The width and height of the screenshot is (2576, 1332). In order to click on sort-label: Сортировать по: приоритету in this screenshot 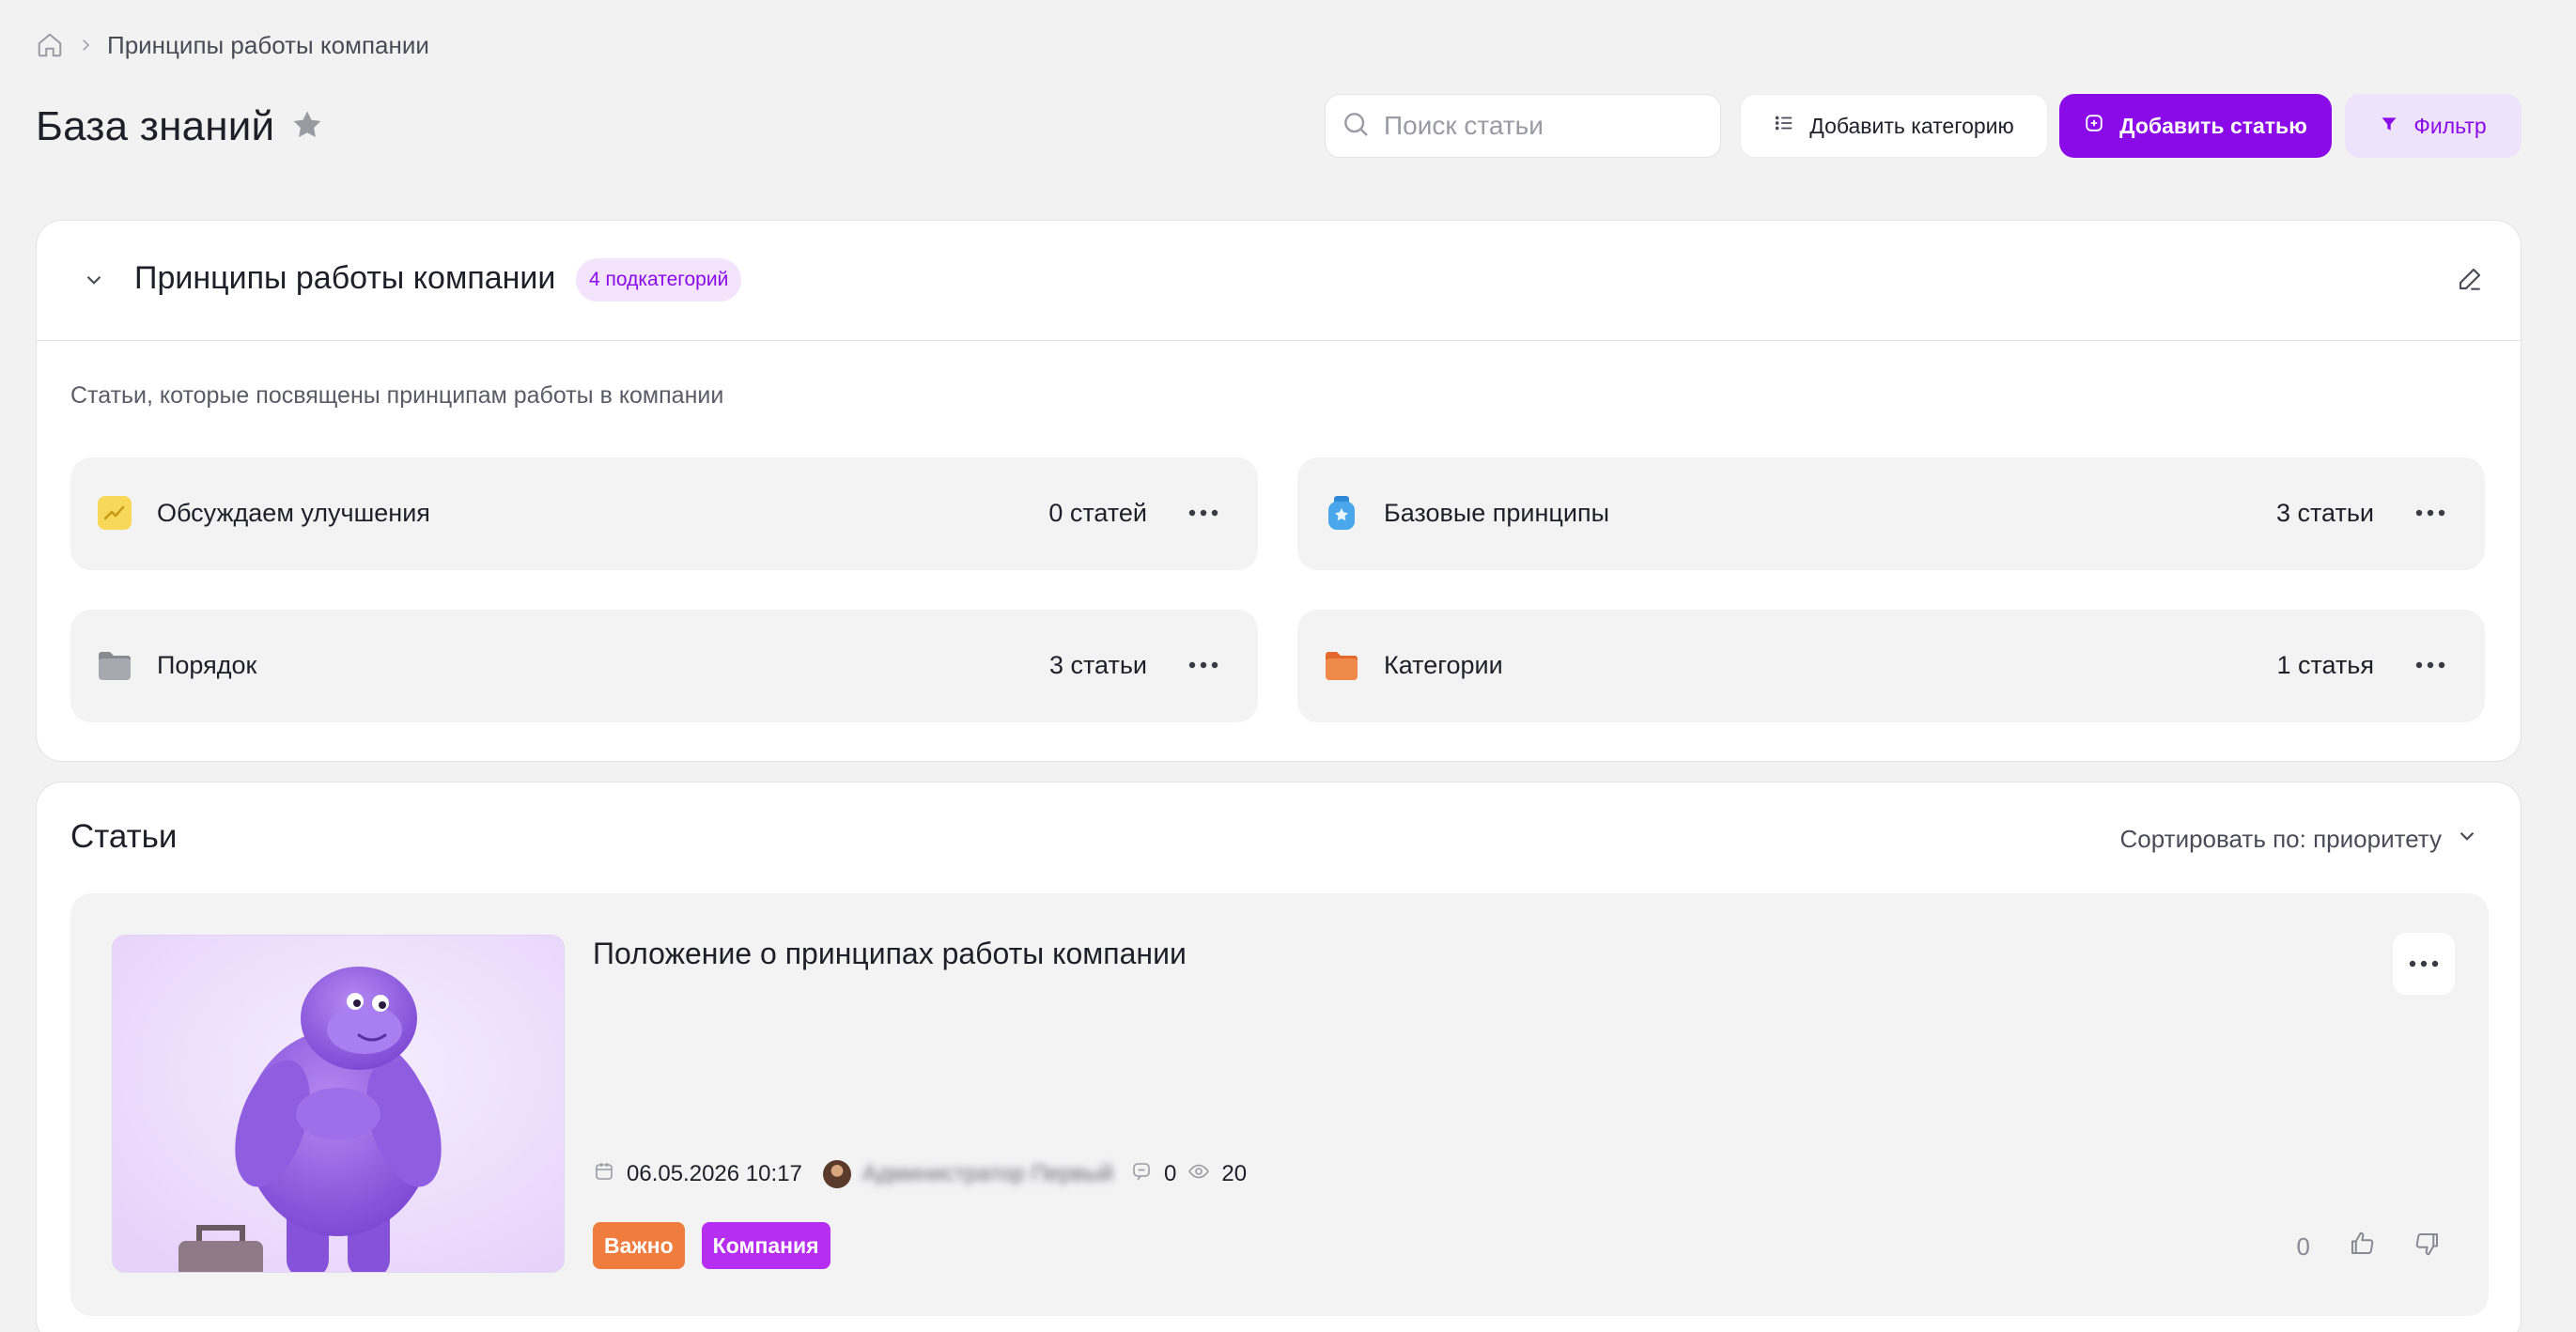, I will do `click(2281, 839)`.